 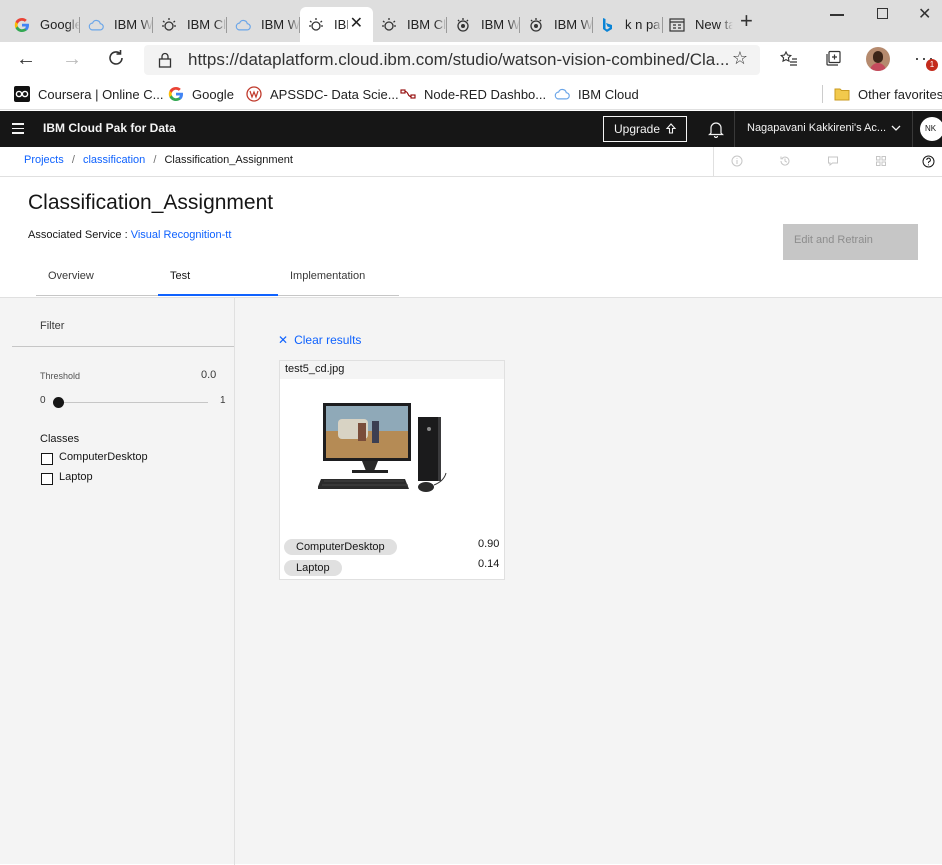 I want to click on filter-title: Filter, so click(x=52, y=326).